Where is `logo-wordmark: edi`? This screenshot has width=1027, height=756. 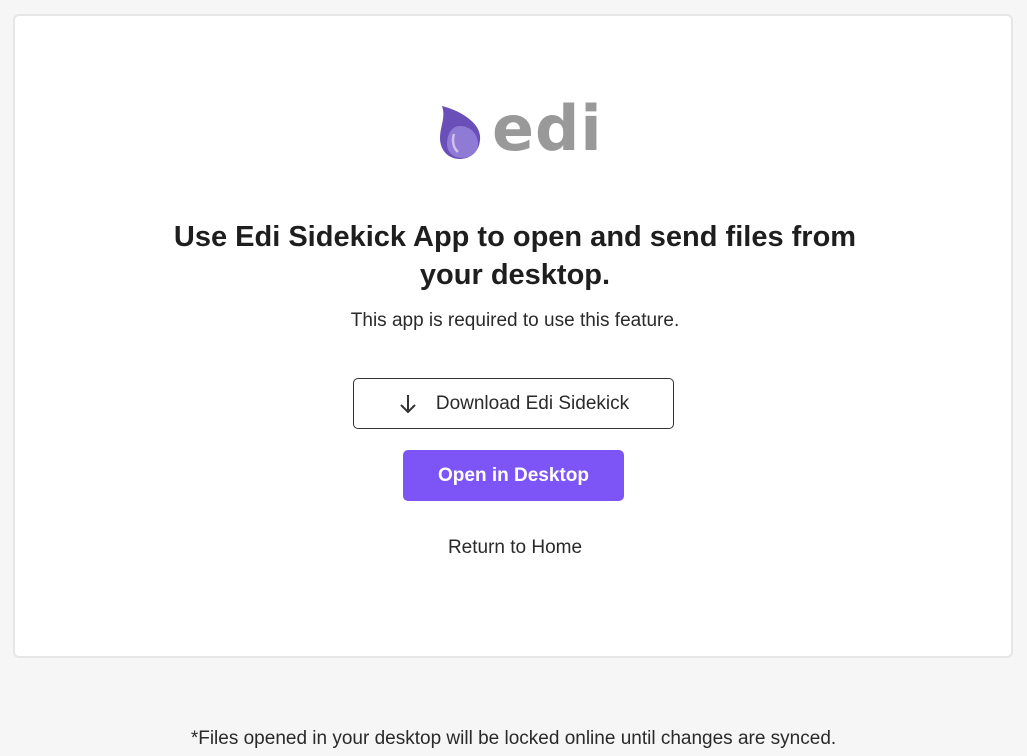 logo-wordmark: edi is located at coordinates (547, 128).